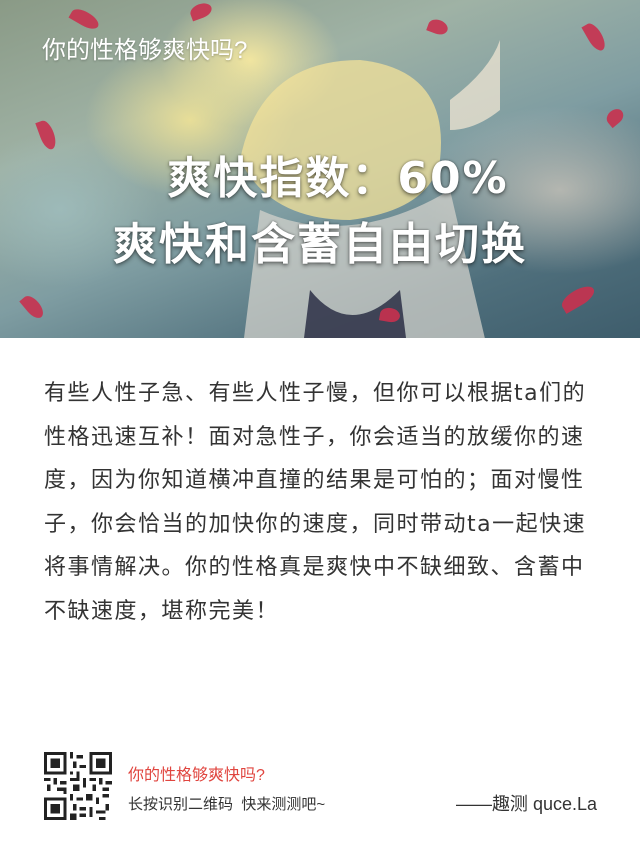  I want to click on score-heading: 爽快指数：60%, so click(338, 178).